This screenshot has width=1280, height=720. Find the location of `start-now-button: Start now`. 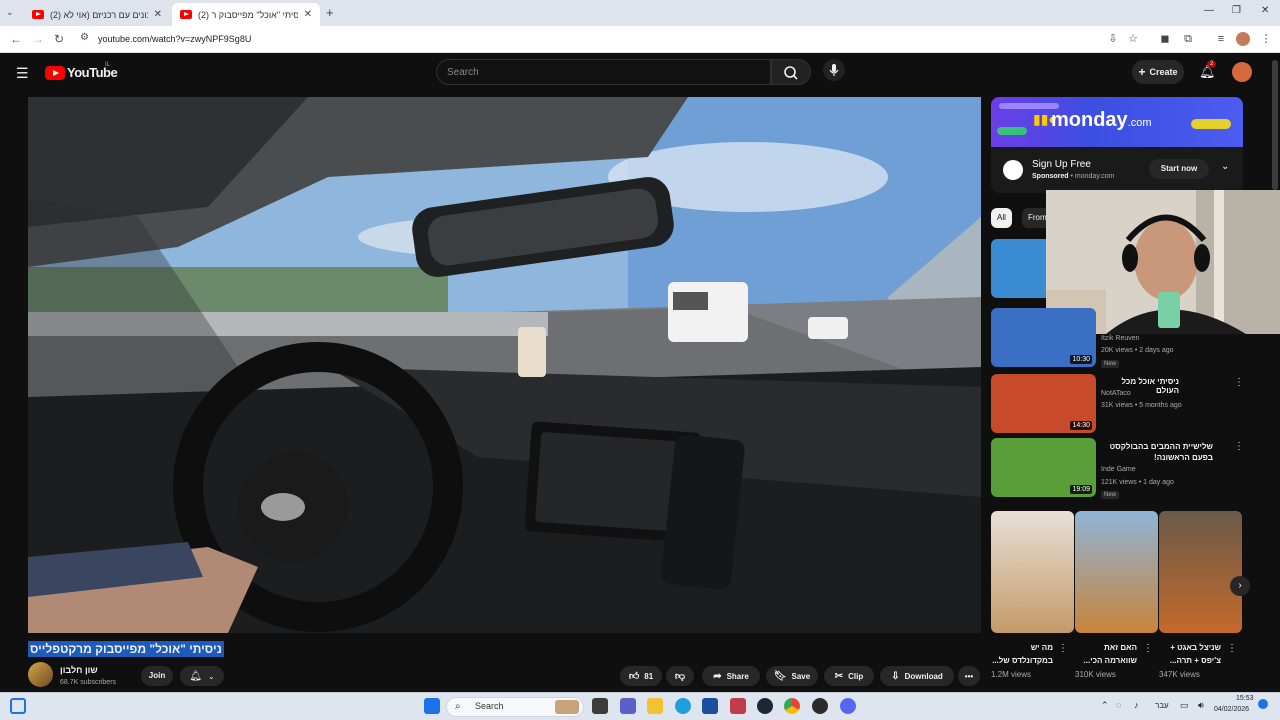

start-now-button: Start now is located at coordinates (1179, 169).